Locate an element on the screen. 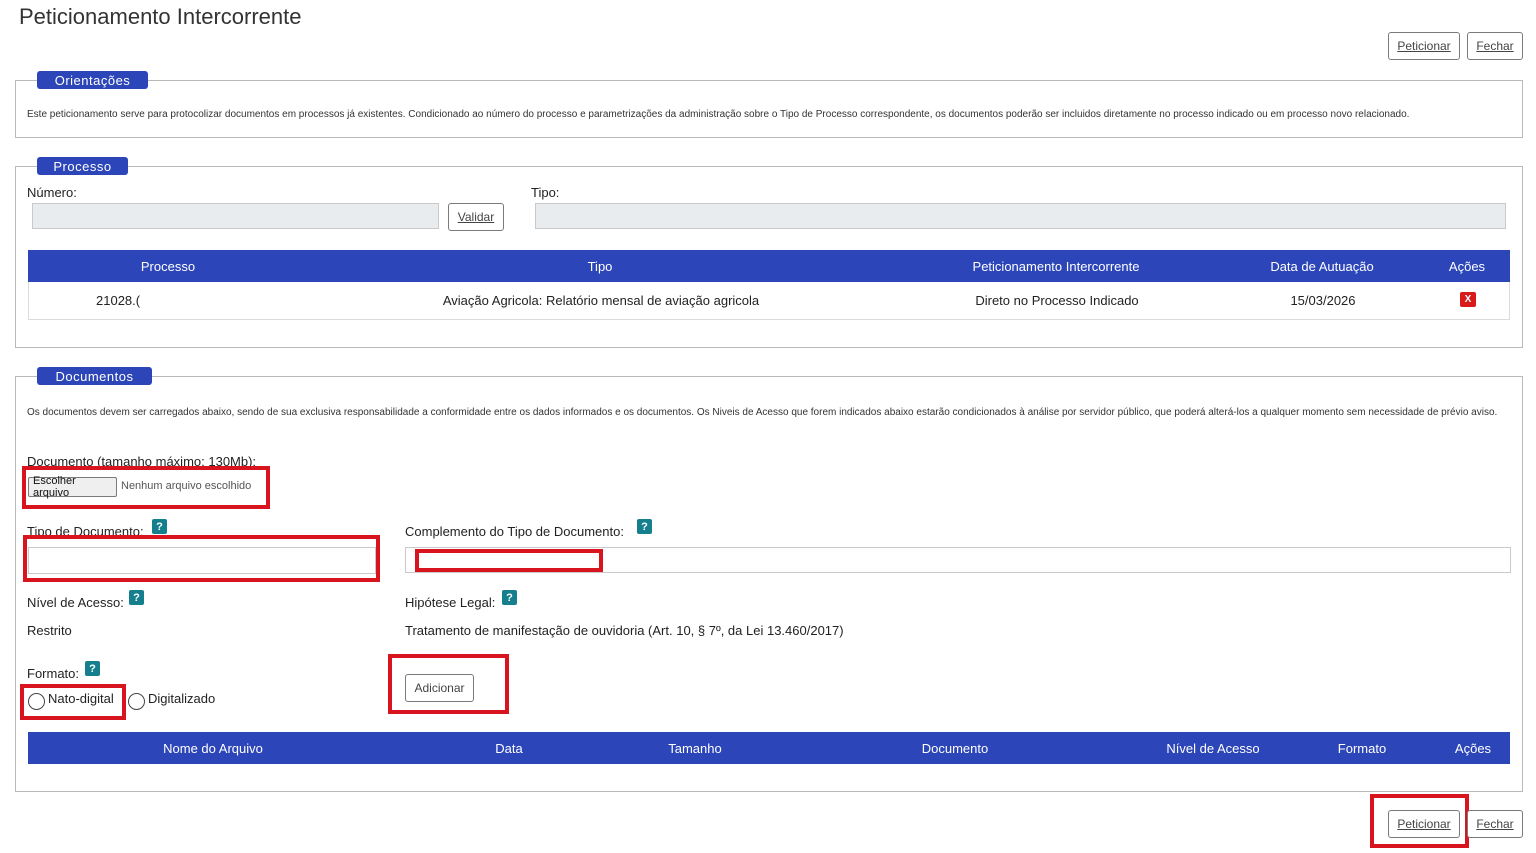 The height and width of the screenshot is (853, 1536). col-tipo: Tipo is located at coordinates (600, 266).